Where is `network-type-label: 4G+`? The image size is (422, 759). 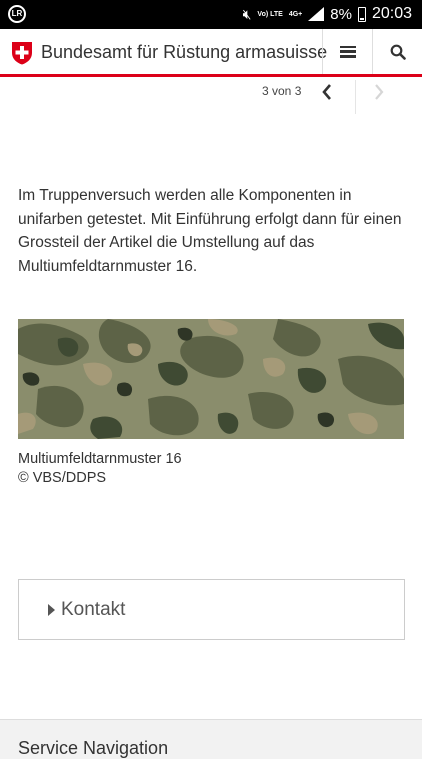
network-type-label: 4G+ is located at coordinates (295, 14).